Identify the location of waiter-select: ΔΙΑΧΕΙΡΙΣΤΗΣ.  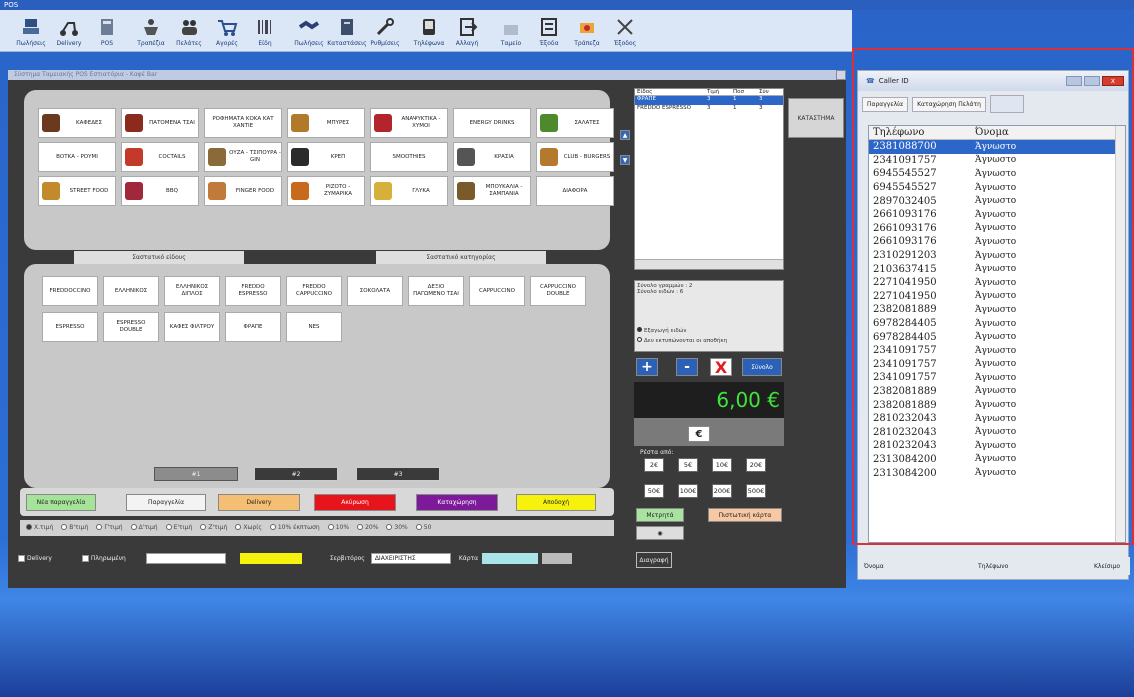
(410, 558).